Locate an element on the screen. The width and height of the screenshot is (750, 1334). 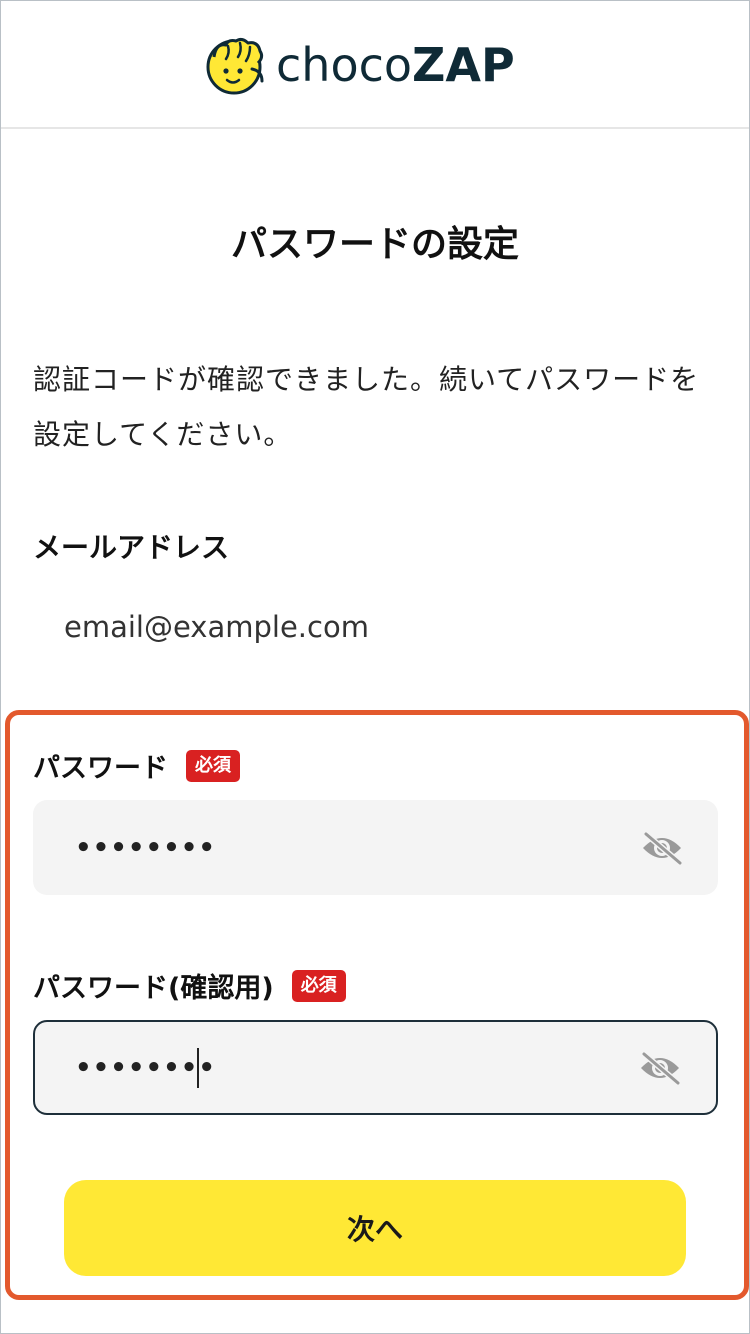
choco-zap-logo: chocoZAP is located at coordinates (359, 65).